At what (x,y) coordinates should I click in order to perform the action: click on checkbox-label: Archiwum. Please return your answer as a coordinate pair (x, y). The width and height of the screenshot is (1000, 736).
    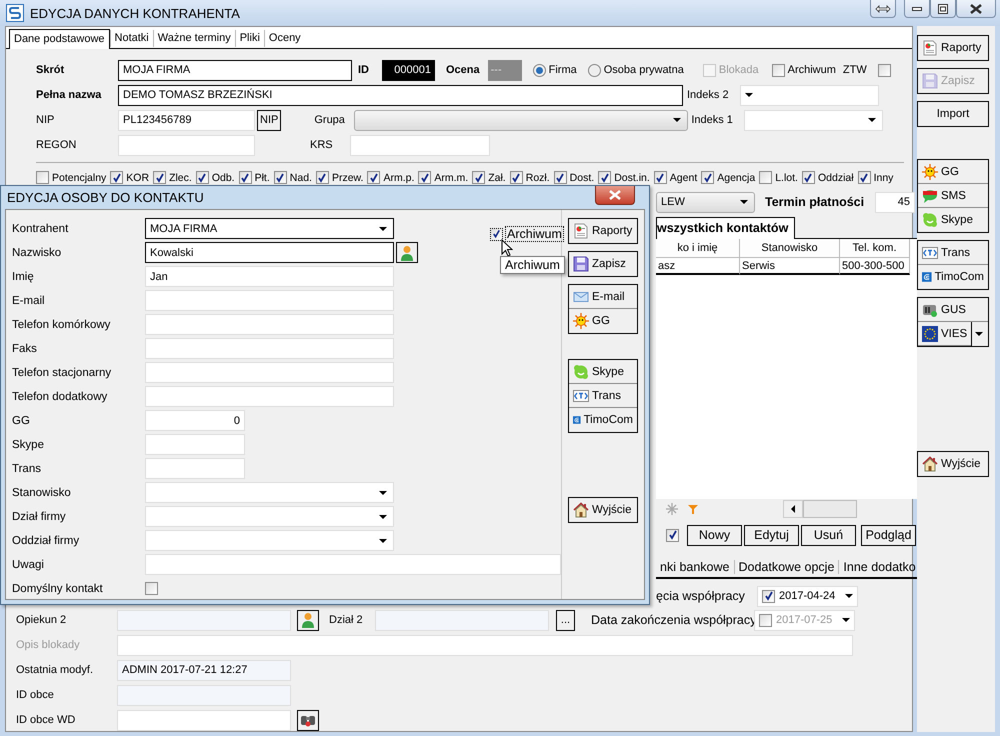
    Looking at the image, I should click on (812, 70).